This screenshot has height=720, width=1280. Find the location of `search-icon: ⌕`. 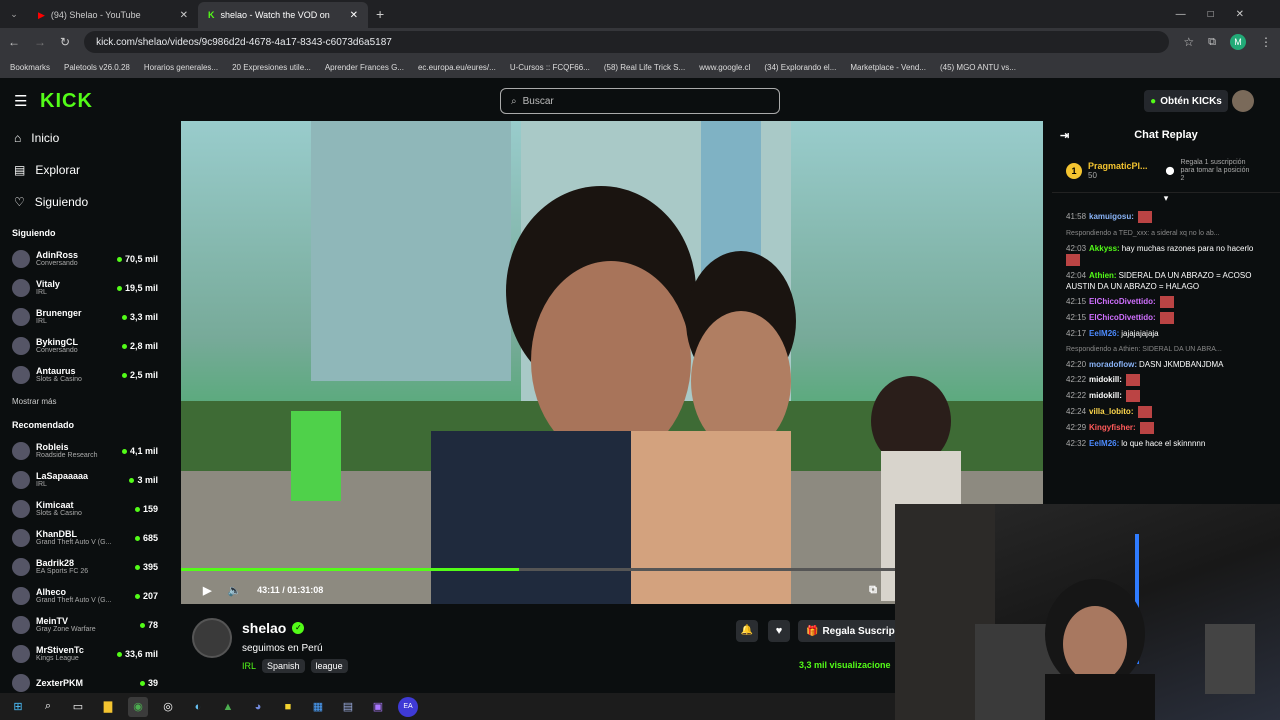

search-icon: ⌕ is located at coordinates (48, 707).